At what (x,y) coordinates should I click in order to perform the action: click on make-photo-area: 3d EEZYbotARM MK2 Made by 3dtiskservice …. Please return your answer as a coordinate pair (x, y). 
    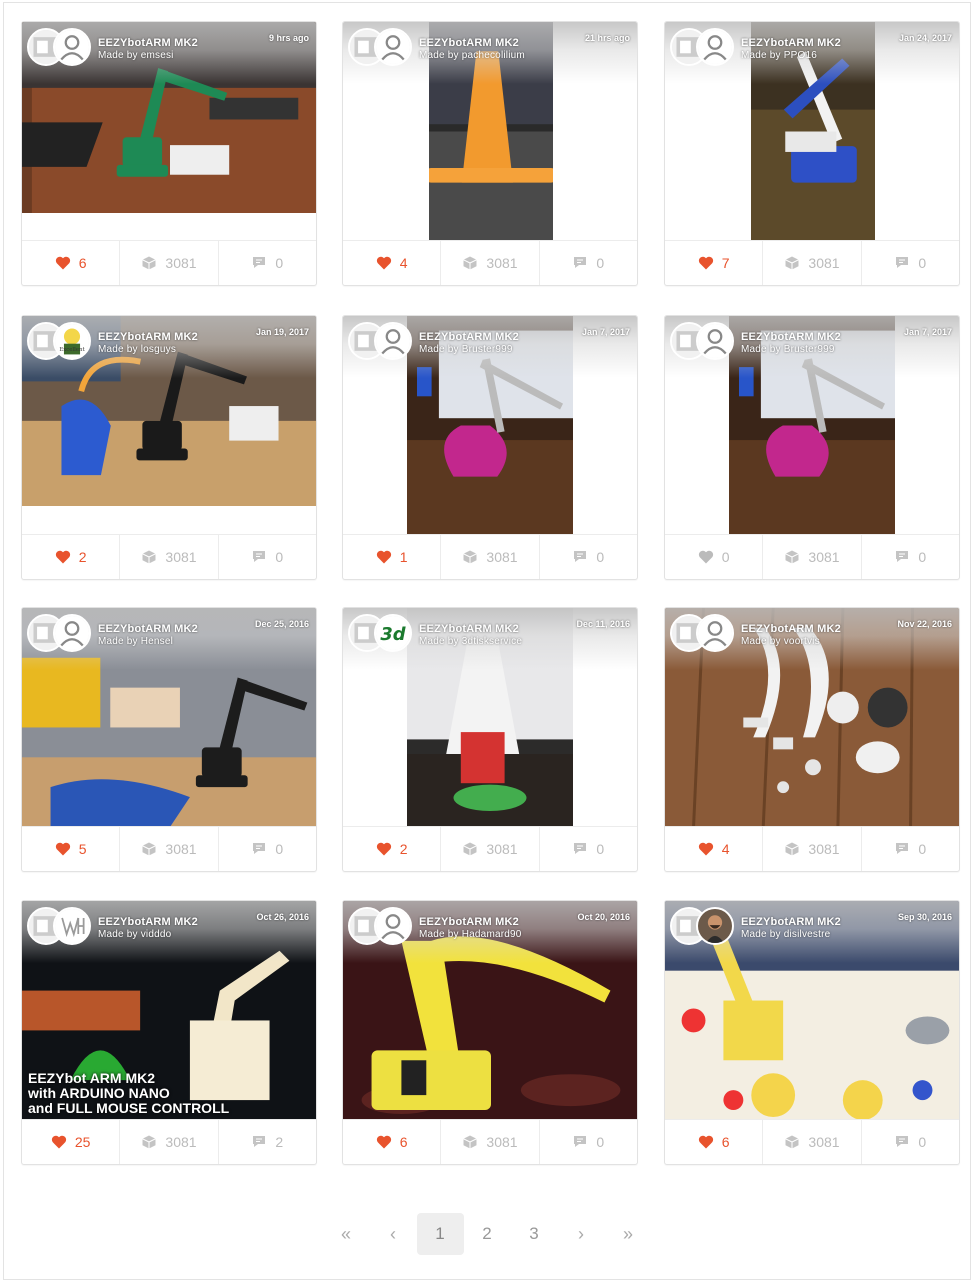
    Looking at the image, I should click on (490, 717).